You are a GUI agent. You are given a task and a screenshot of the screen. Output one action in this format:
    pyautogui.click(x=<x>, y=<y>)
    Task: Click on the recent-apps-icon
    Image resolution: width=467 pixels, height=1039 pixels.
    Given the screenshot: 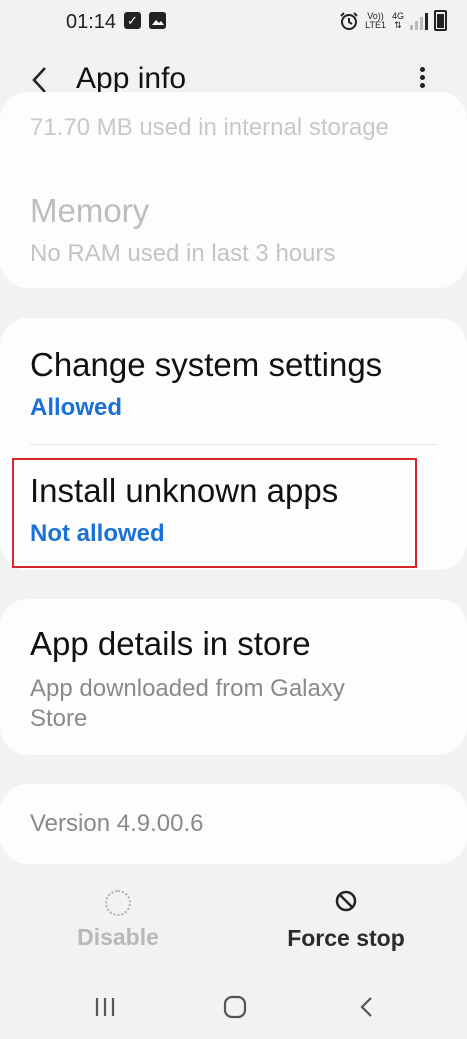 What is the action you would take?
    pyautogui.click(x=105, y=1007)
    